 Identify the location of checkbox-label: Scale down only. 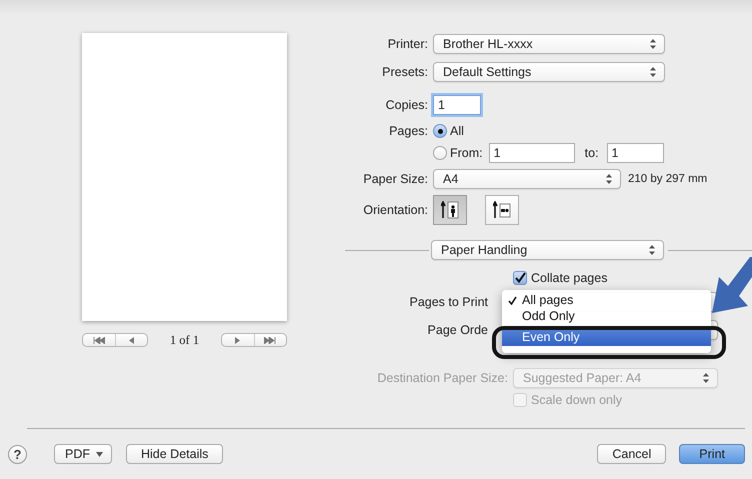
(576, 400).